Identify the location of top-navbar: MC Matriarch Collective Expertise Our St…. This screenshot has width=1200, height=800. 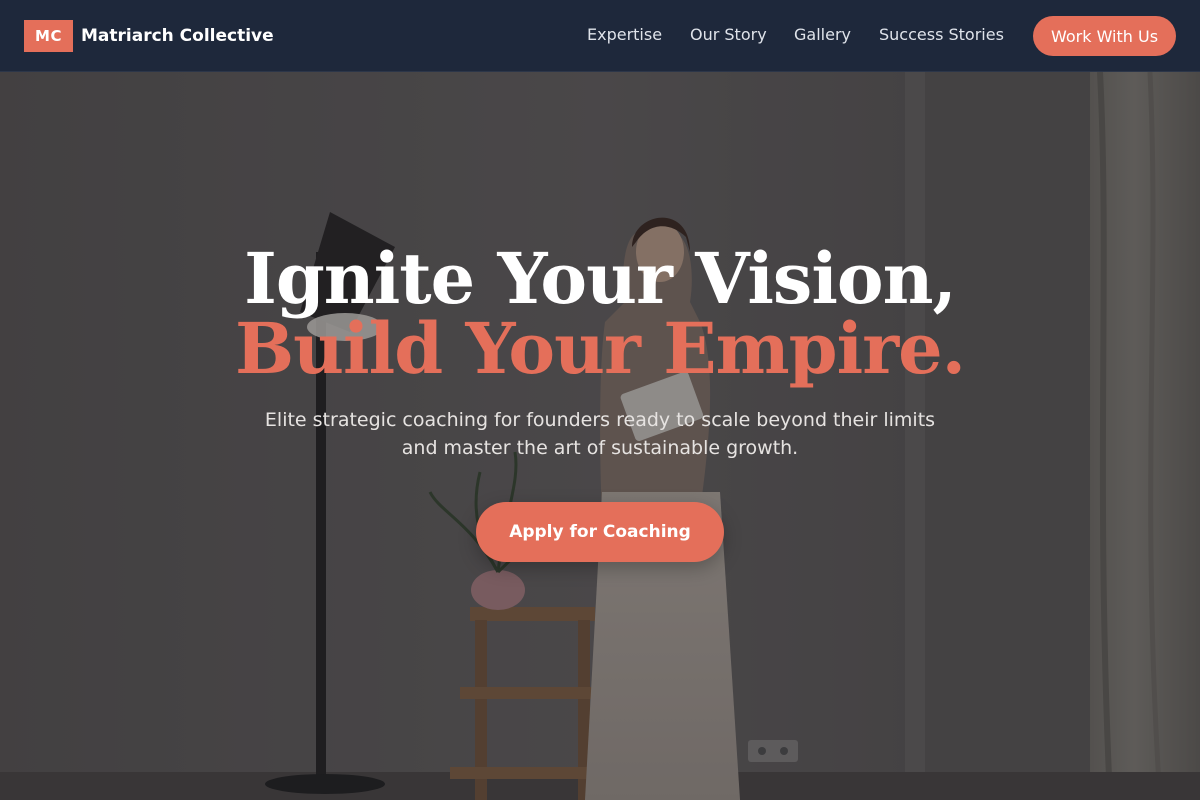
(600, 36).